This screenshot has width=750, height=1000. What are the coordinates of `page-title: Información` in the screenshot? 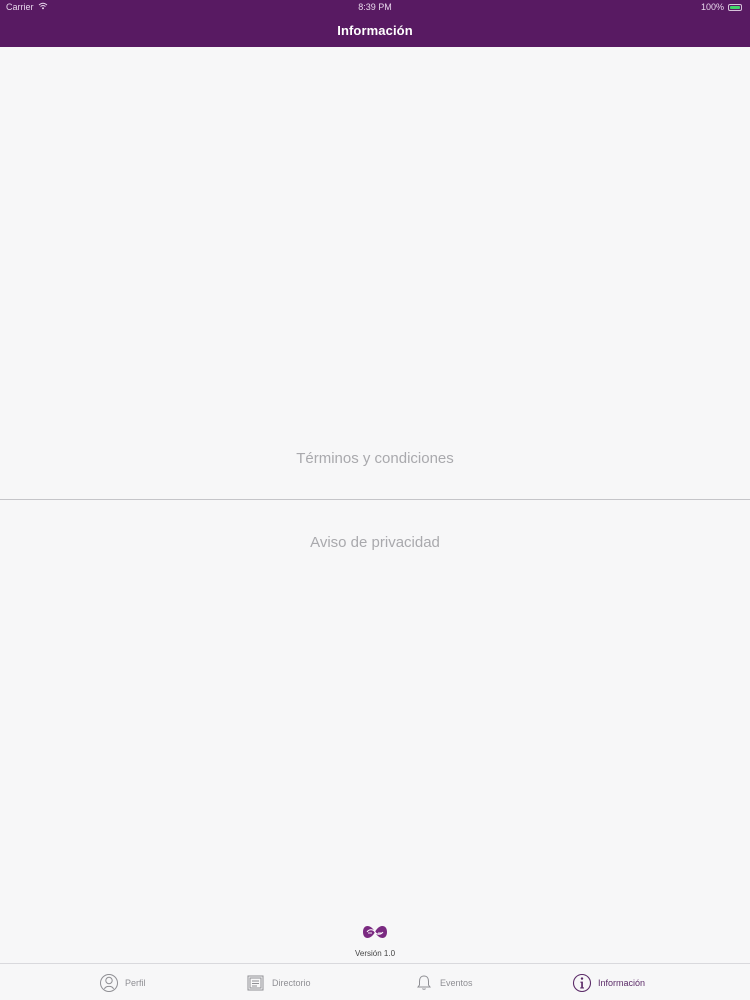 It's located at (375, 30).